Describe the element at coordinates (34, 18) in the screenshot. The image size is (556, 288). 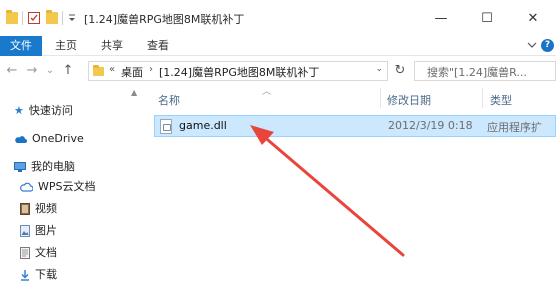
I see `properties-icon` at that location.